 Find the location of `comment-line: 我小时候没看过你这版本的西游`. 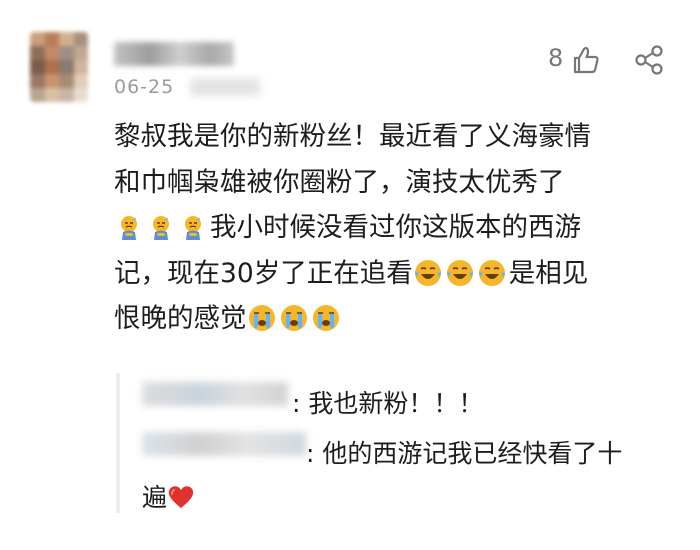

comment-line: 我小时候没看过你这版本的西游 is located at coordinates (394, 228).